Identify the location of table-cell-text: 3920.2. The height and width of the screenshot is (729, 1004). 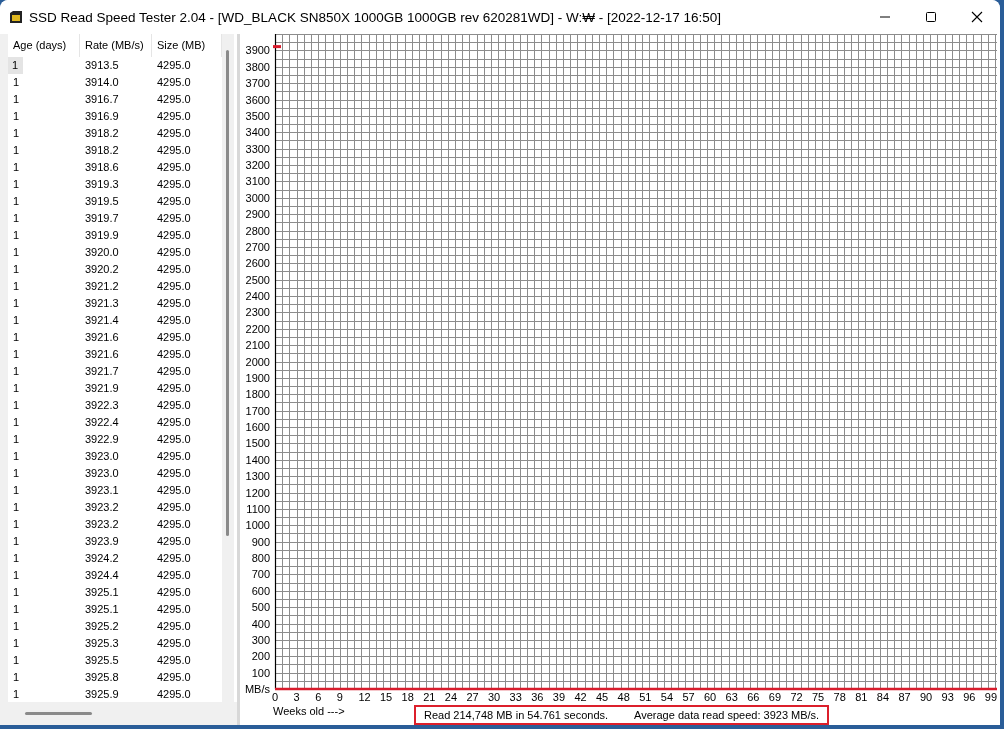
(102, 269).